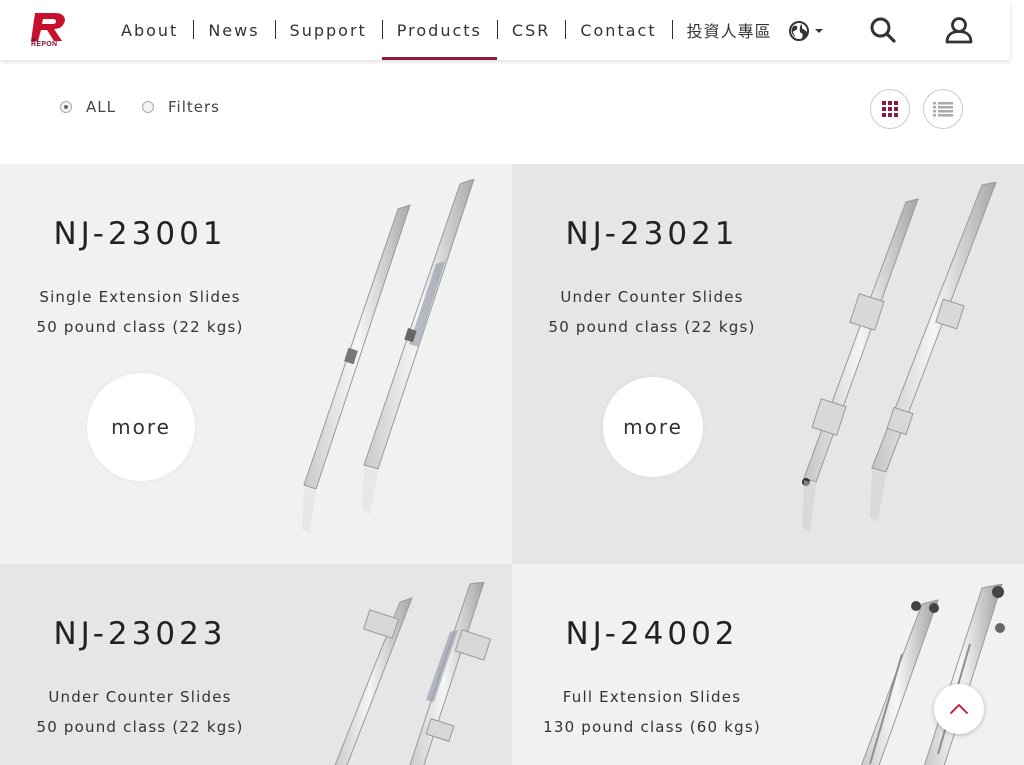 Image resolution: width=1024 pixels, height=765 pixels. I want to click on chevron-up-icon, so click(959, 709).